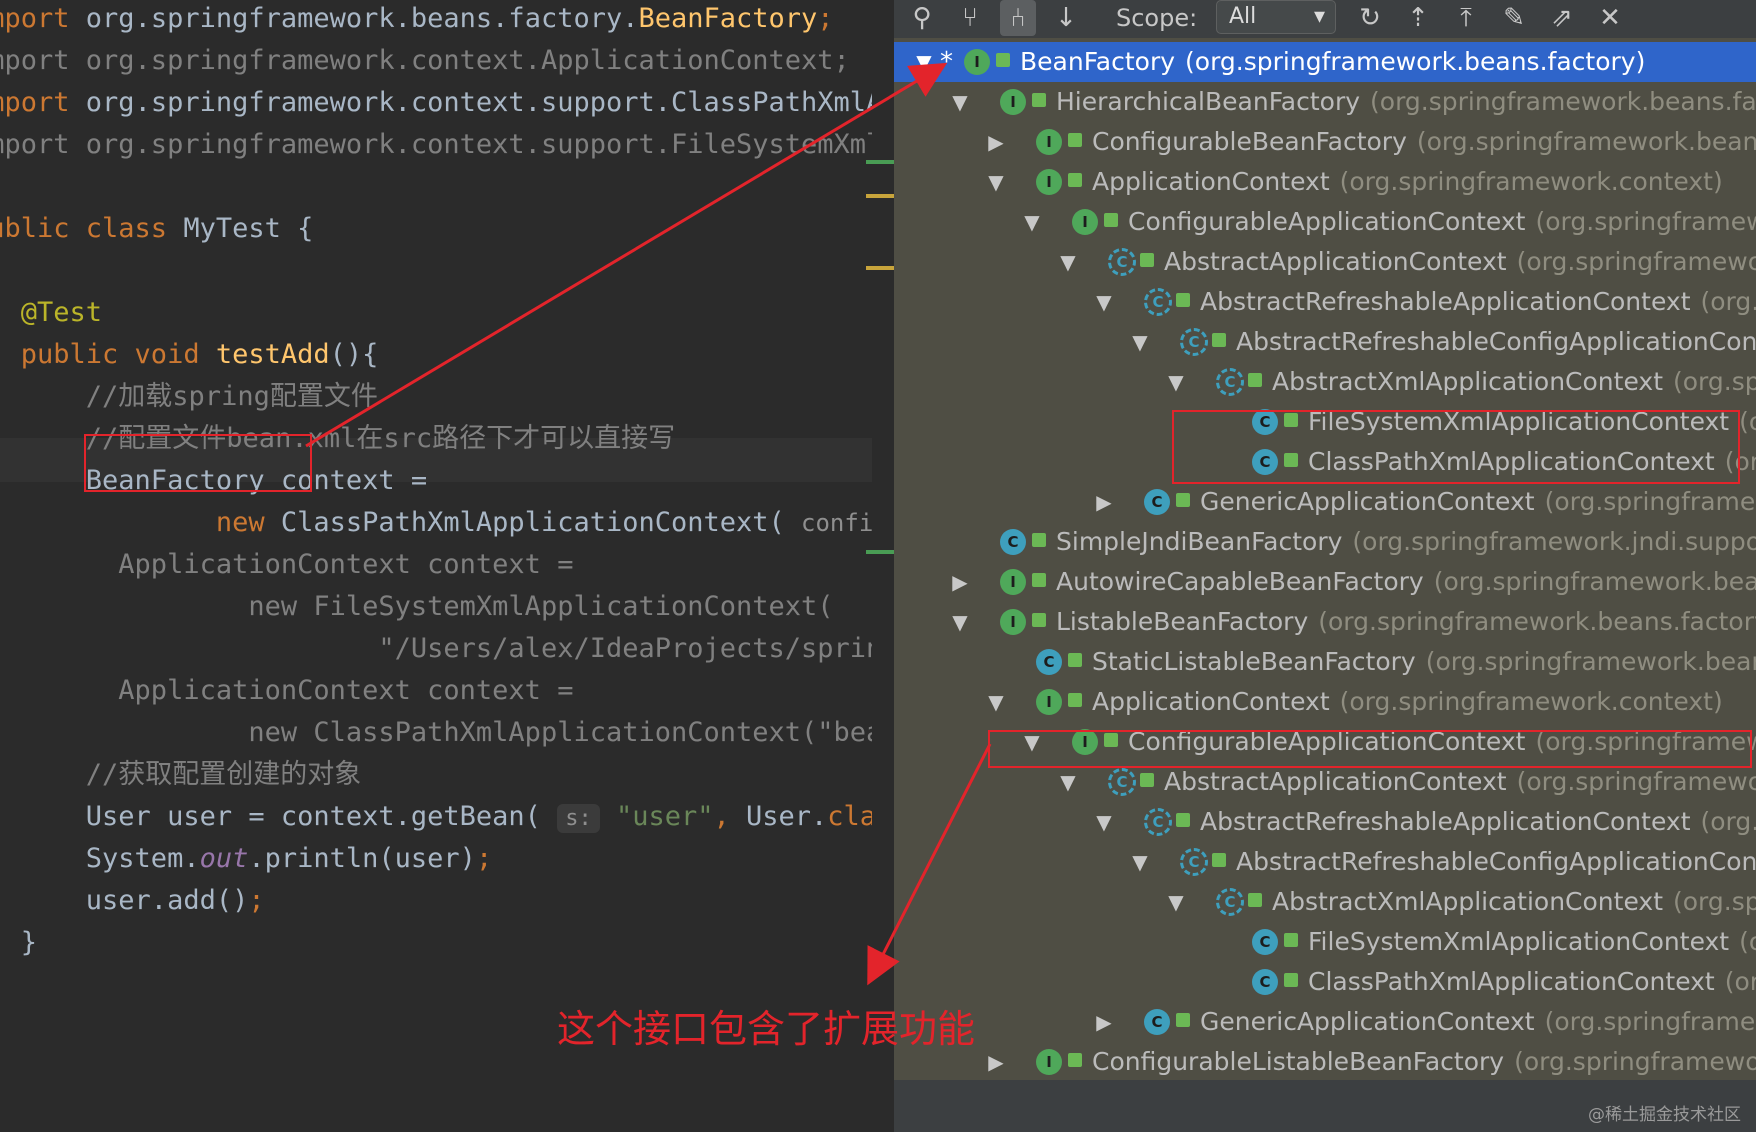 This screenshot has width=1756, height=1132. I want to click on annotation-text: 这个接口包含了扩展功能, so click(766, 1029).